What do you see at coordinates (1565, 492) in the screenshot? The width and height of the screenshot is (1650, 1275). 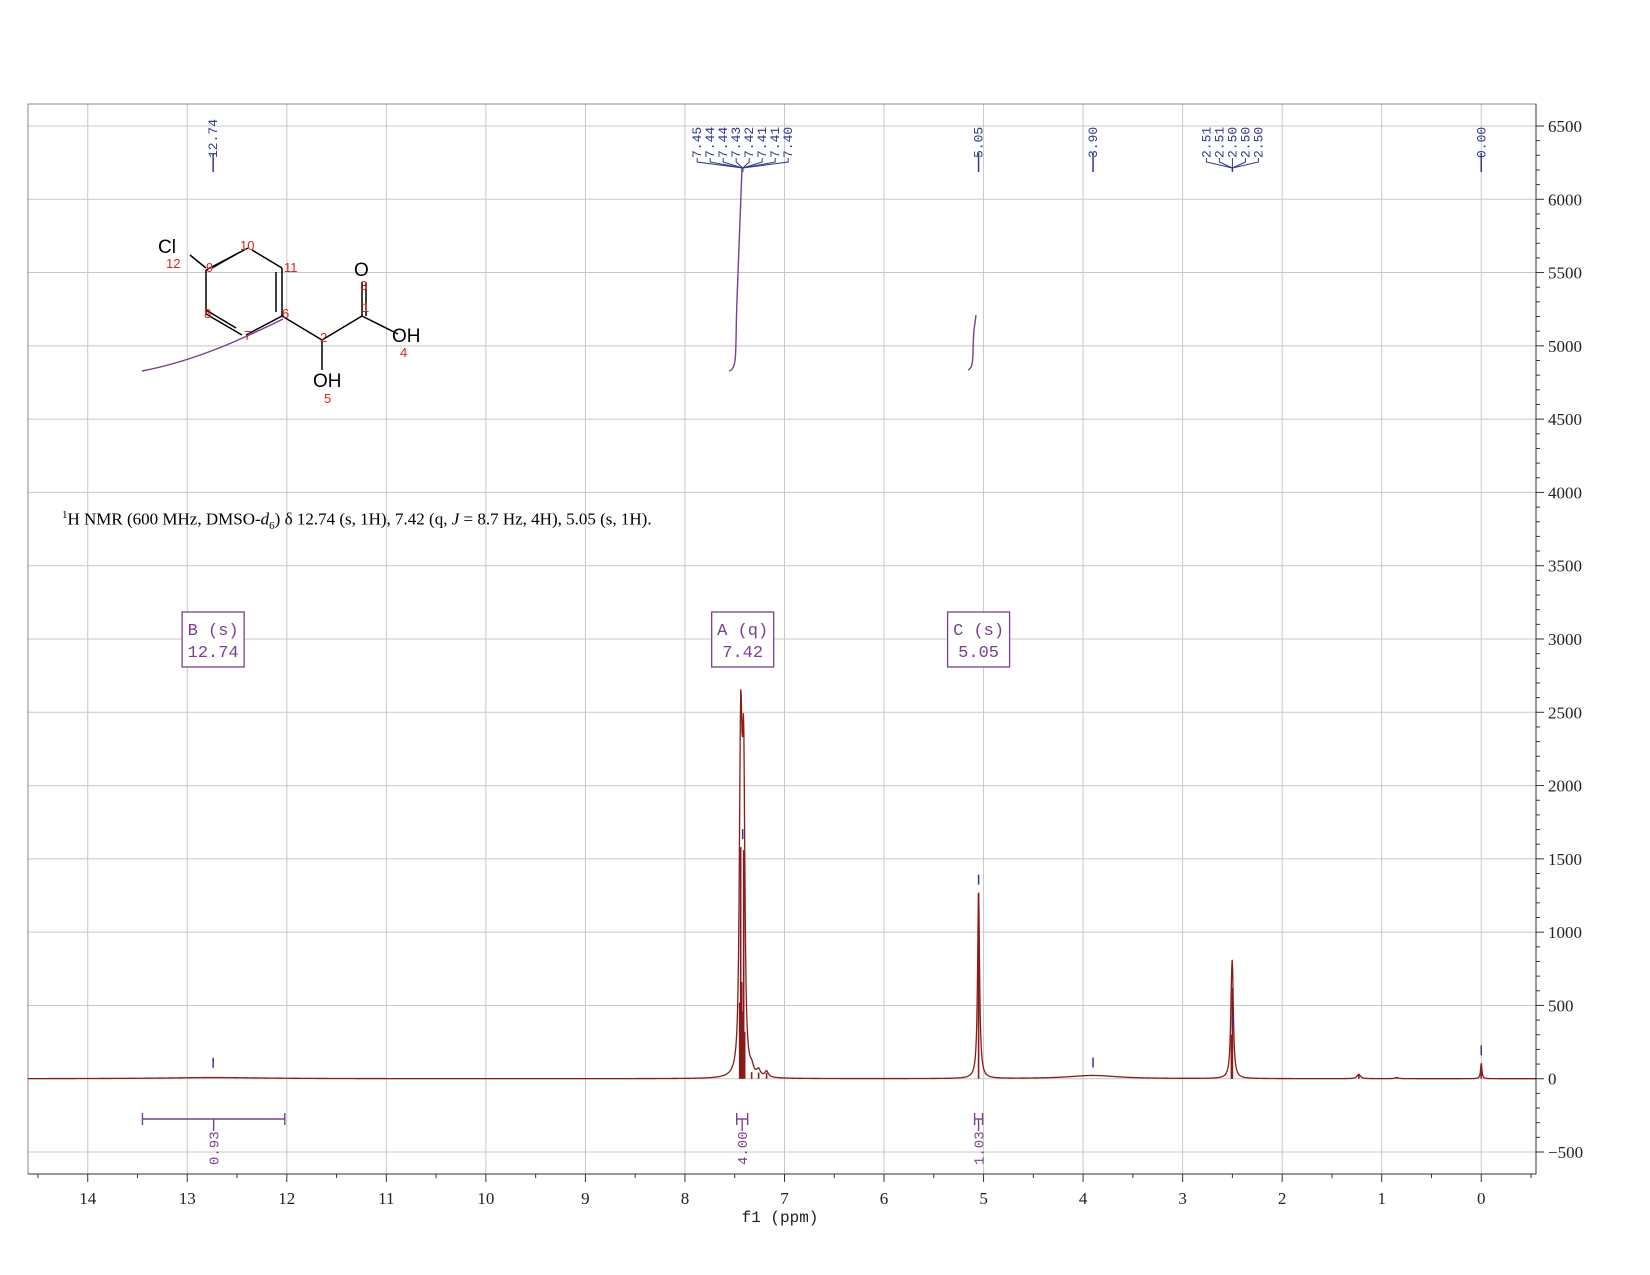 I see `y-tick-label: 4000` at bounding box center [1565, 492].